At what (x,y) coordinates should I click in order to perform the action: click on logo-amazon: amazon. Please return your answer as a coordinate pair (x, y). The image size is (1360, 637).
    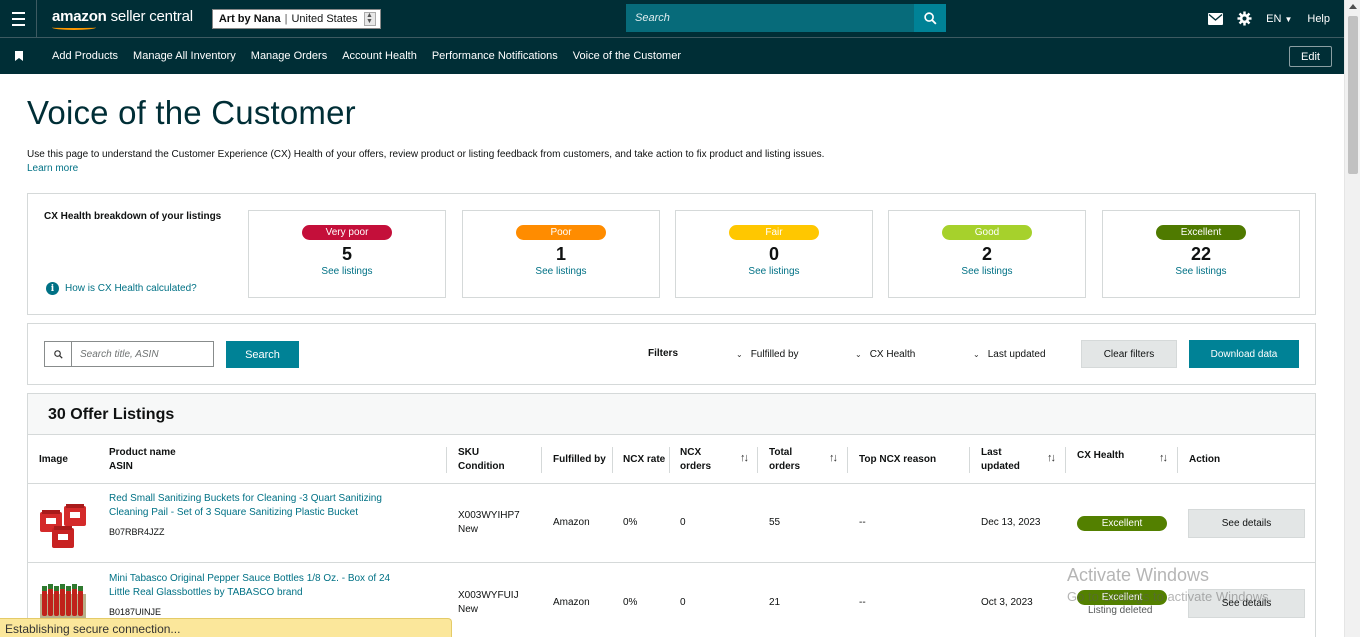
    Looking at the image, I should click on (79, 16).